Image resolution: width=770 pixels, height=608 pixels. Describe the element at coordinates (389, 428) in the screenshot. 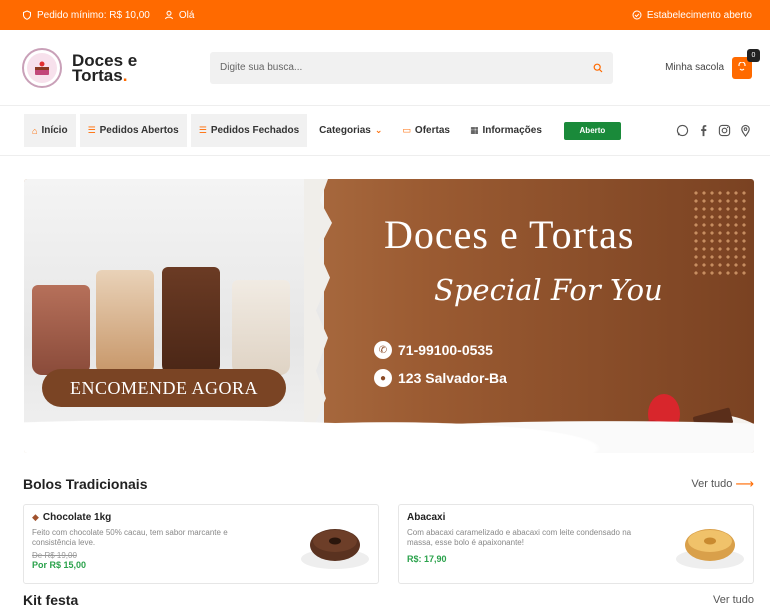

I see `cloud-decoration` at that location.